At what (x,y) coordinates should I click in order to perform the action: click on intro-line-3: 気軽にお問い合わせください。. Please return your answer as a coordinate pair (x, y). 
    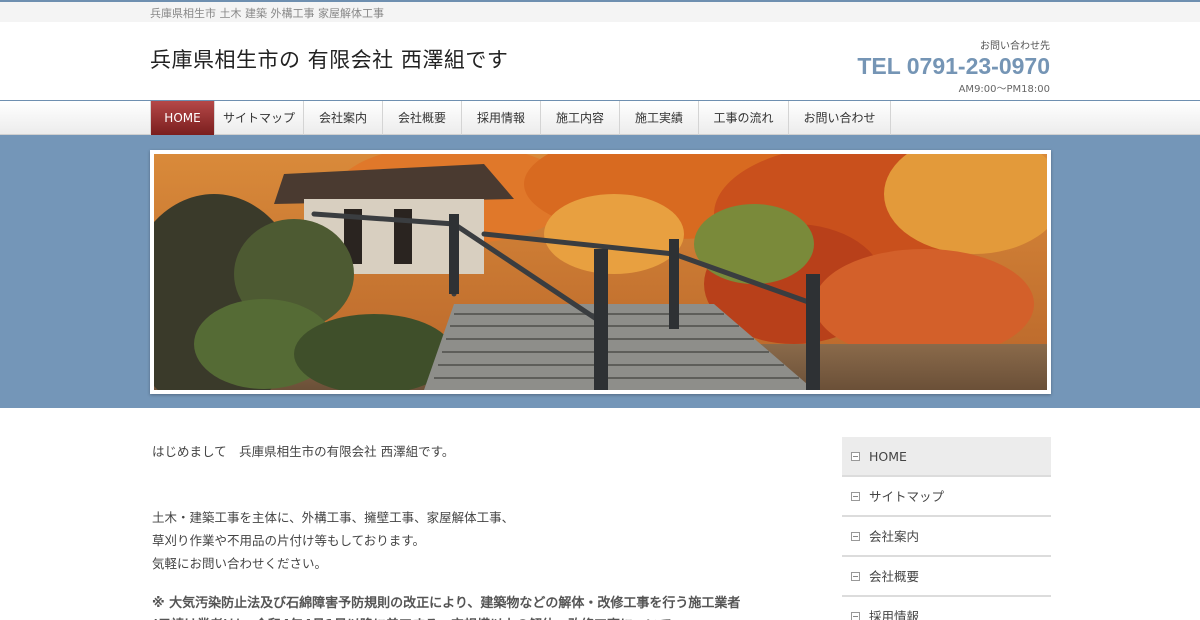
    Looking at the image, I should click on (240, 563).